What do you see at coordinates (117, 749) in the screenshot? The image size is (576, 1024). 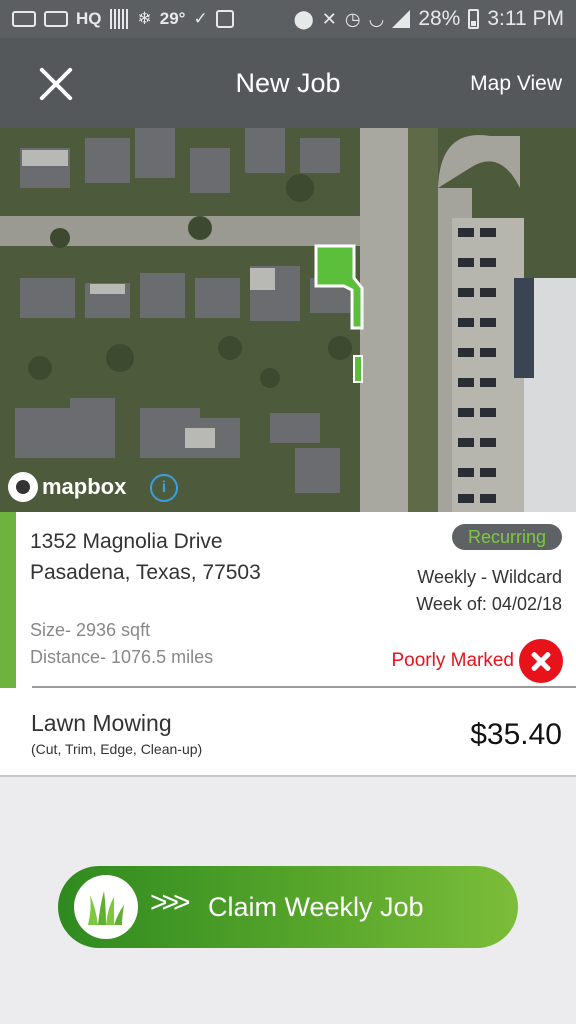 I see `service-description: (Cut, Trim, Edge, Clean-up)` at bounding box center [117, 749].